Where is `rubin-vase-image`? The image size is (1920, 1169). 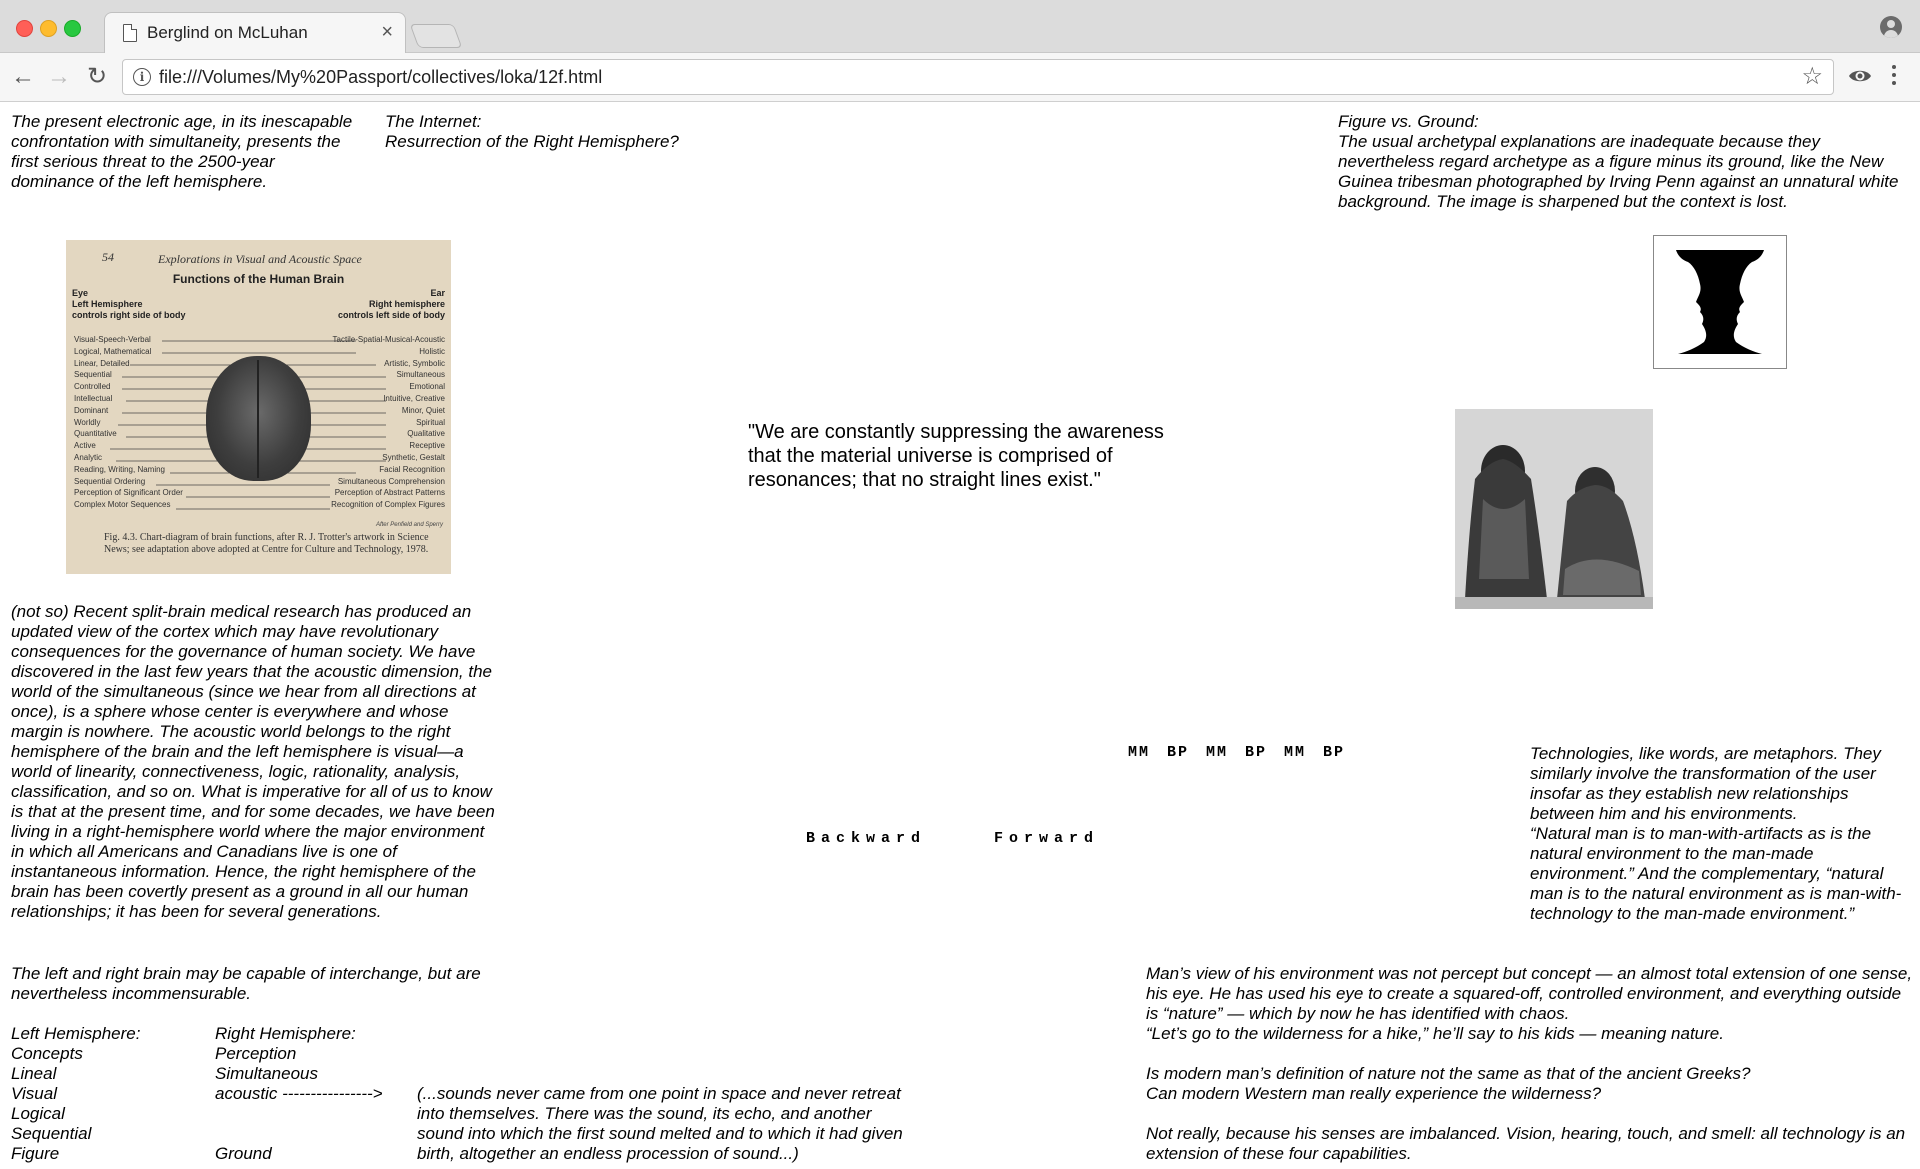
rubin-vase-image is located at coordinates (1720, 302).